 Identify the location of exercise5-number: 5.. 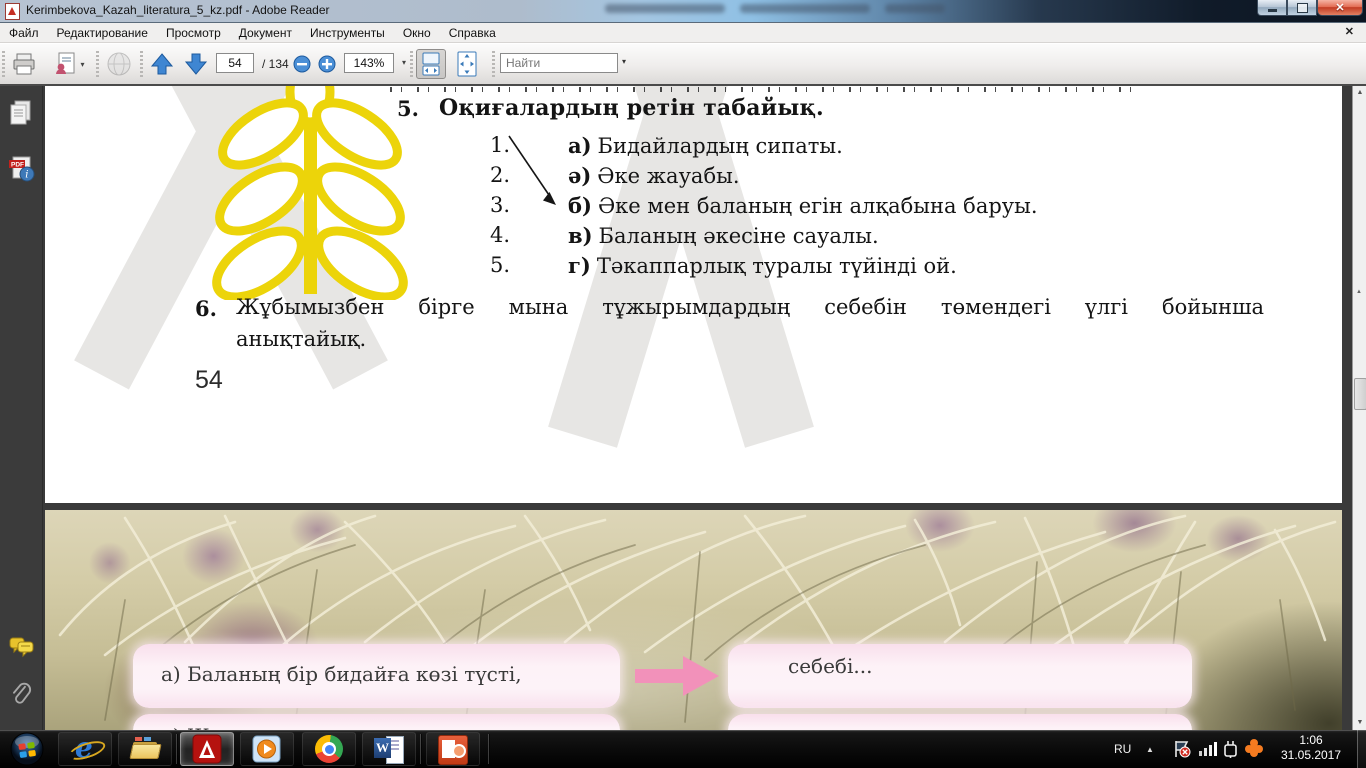
(408, 108).